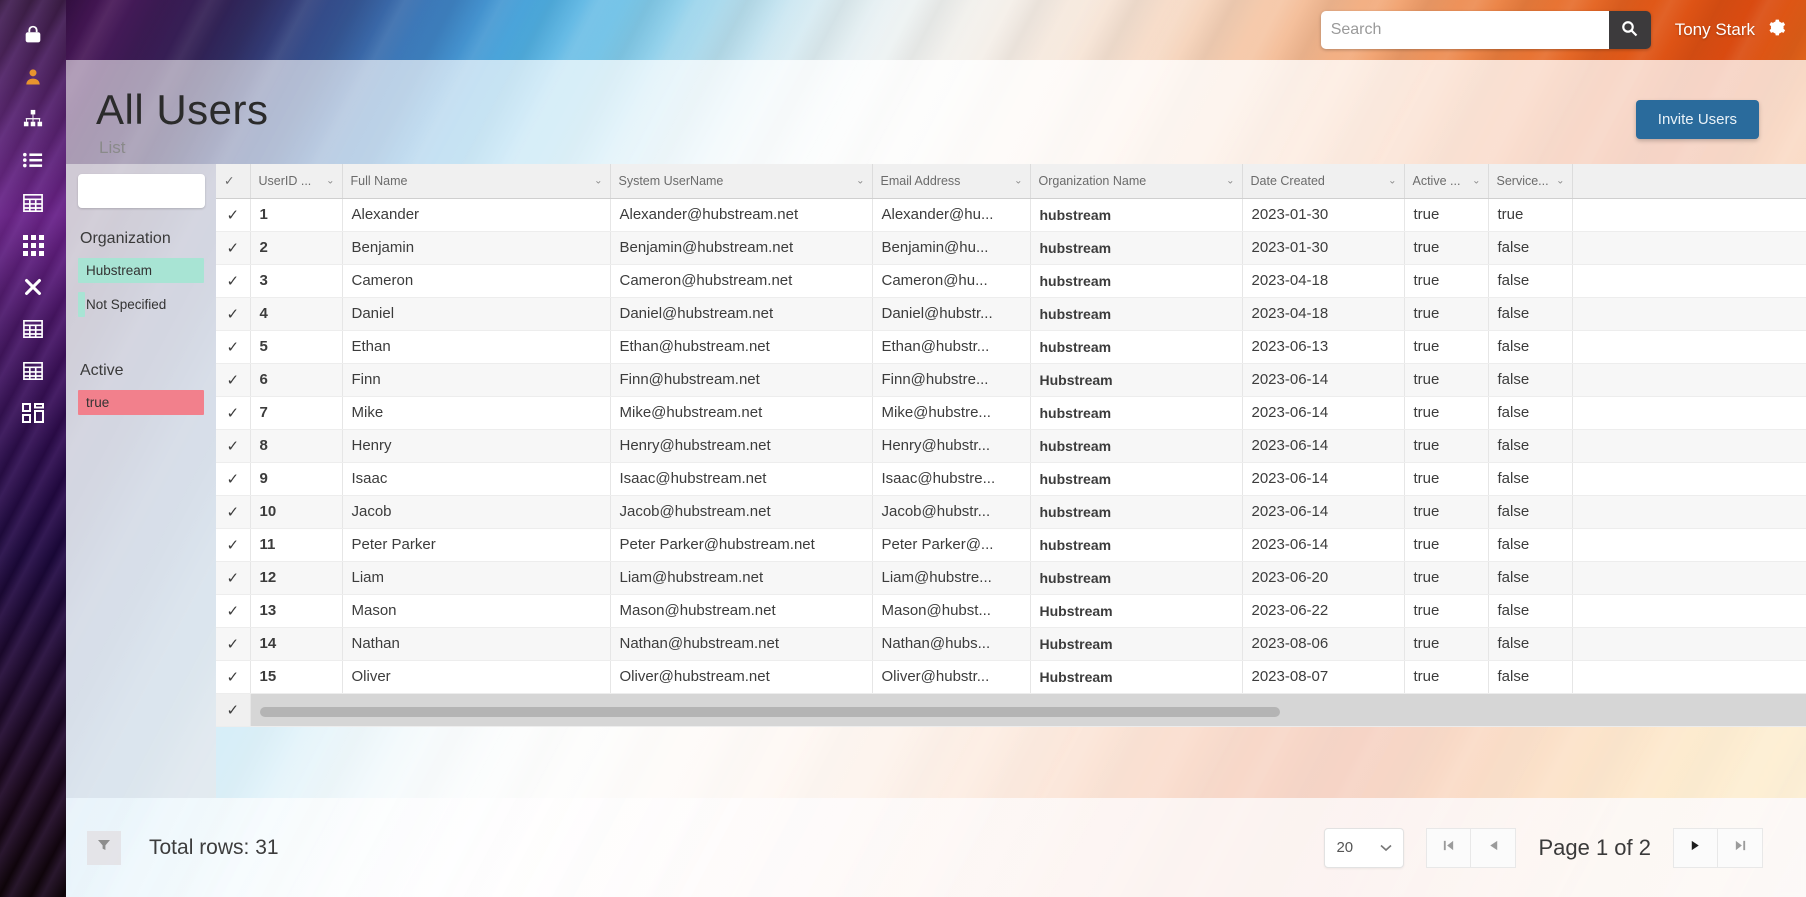 The width and height of the screenshot is (1806, 897). Describe the element at coordinates (1323, 347) in the screenshot. I see `cell-date: 2023-06-13` at that location.